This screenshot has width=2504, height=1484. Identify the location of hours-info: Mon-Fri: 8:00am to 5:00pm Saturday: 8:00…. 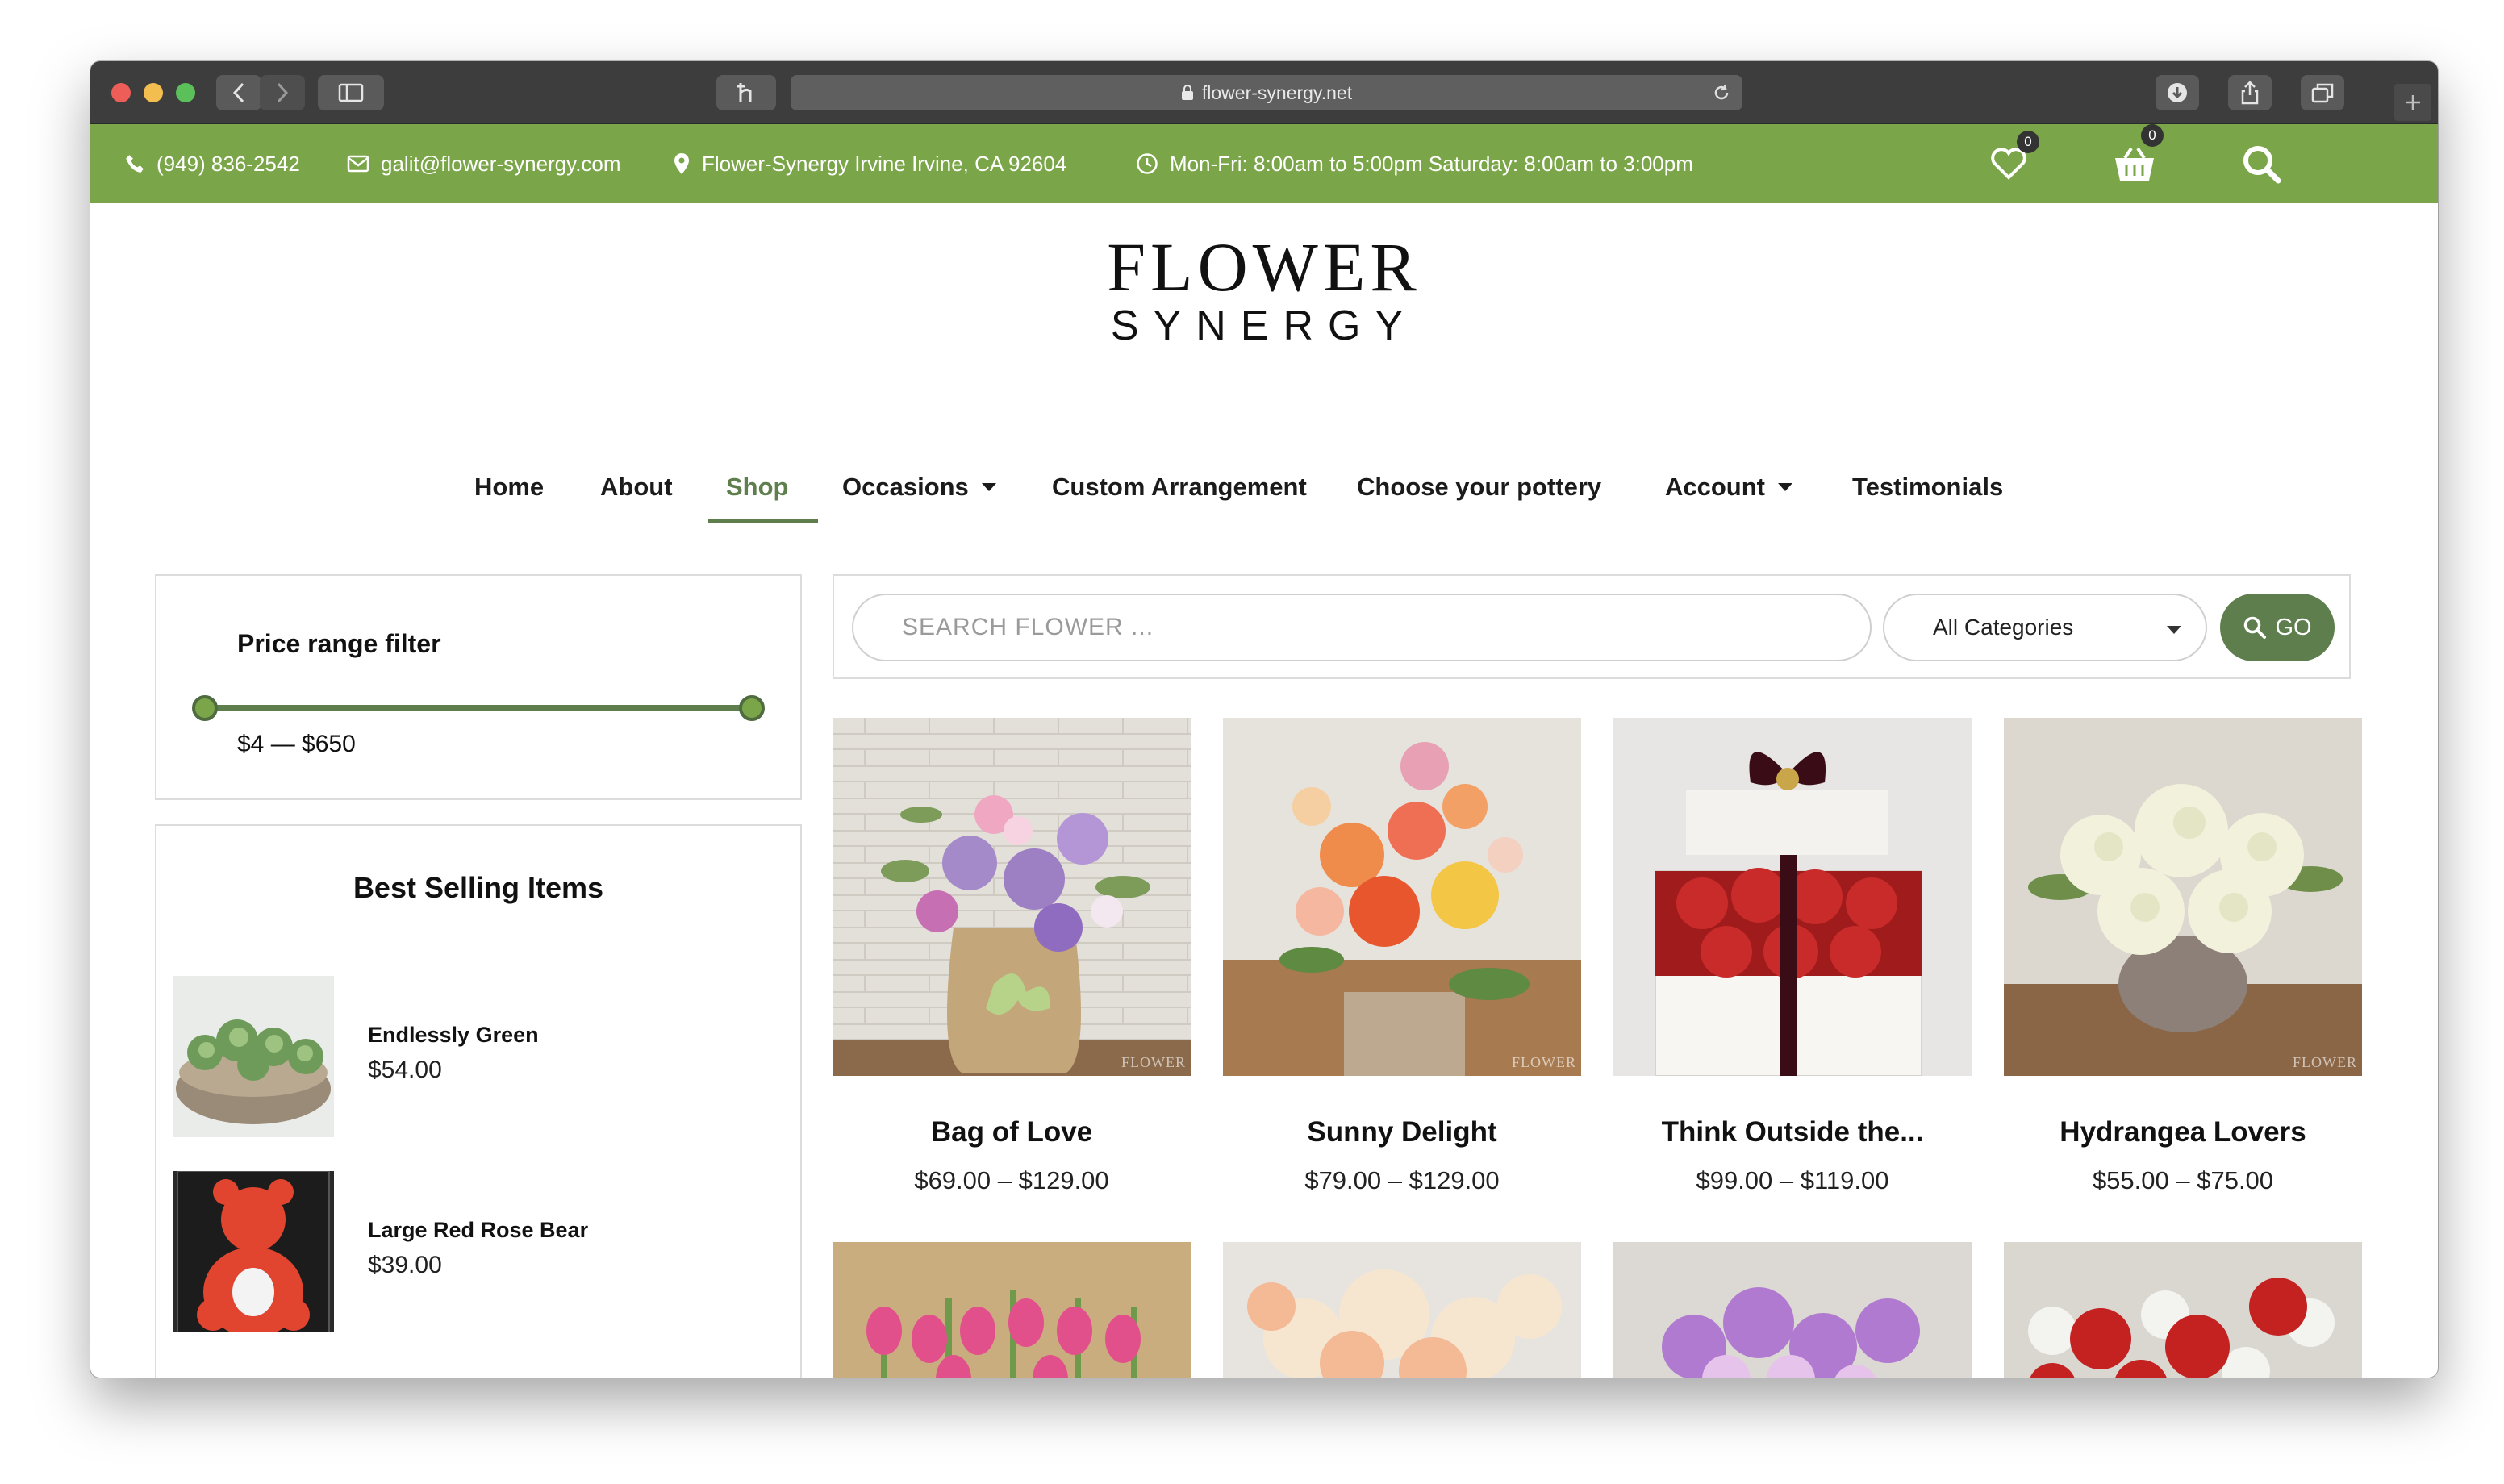
(1414, 163).